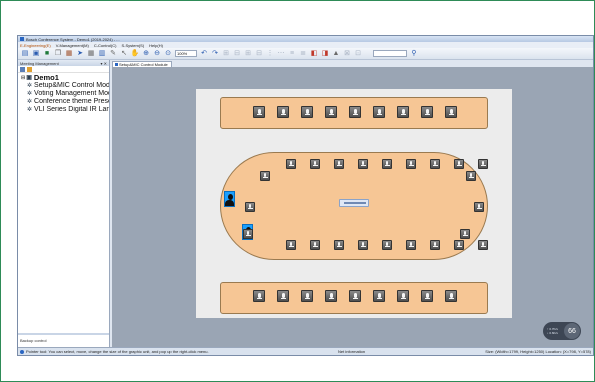 The width and height of the screenshot is (595, 382). I want to click on tree-item-conference-theme: ✲ Conference theme Presentation, so click(65, 102).